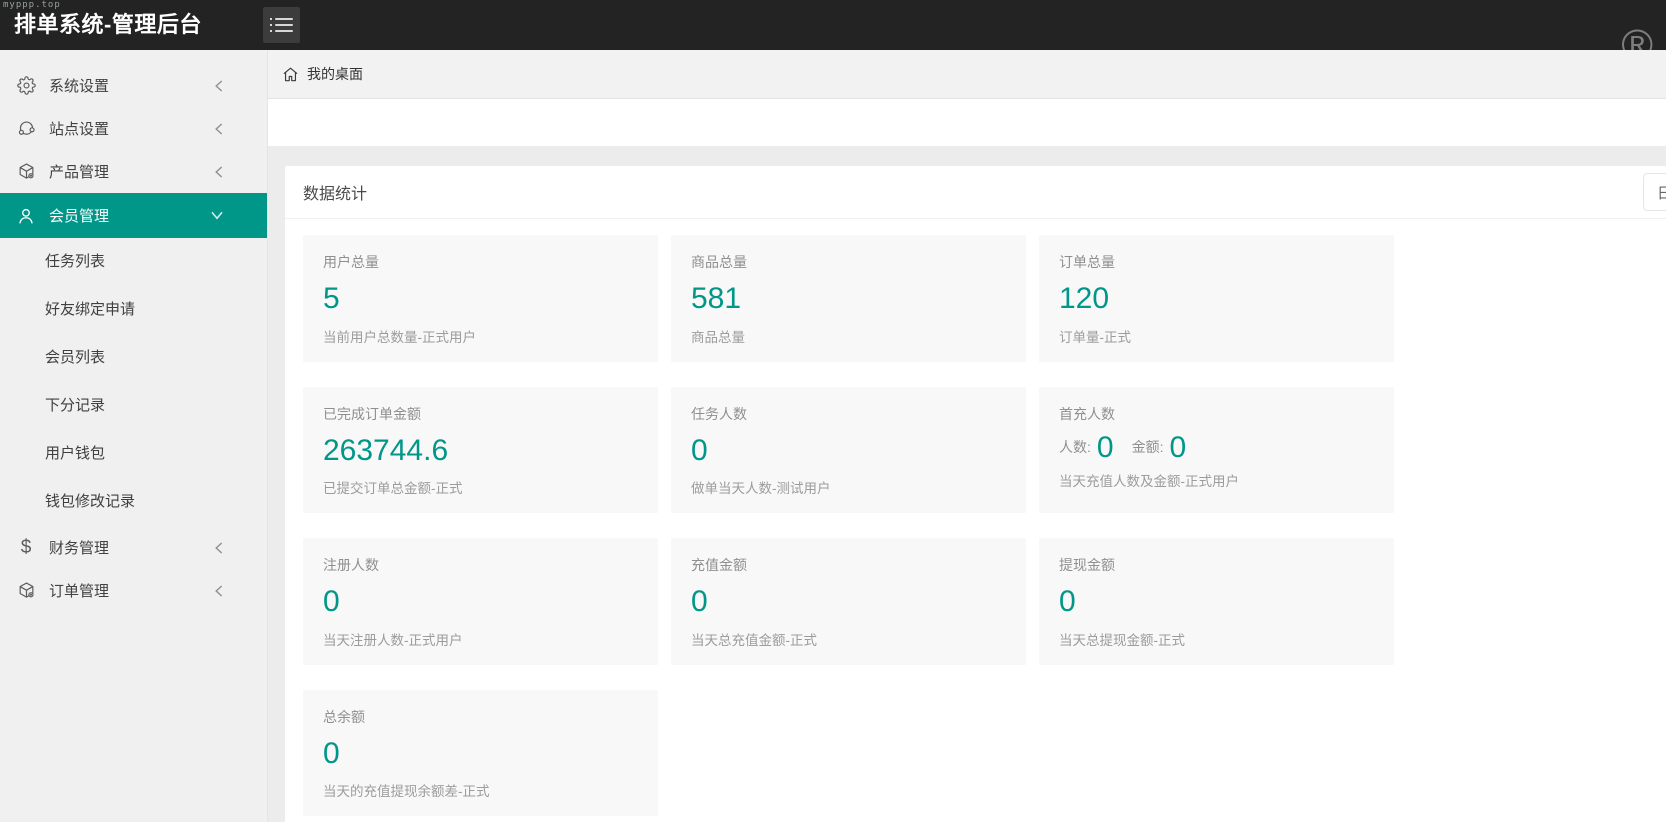 The image size is (1666, 822). I want to click on stat-label: 任务人数, so click(719, 413).